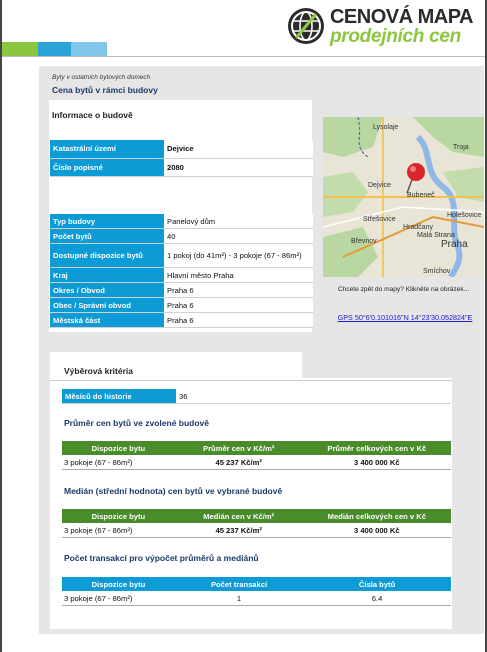 This screenshot has width=487, height=652. What do you see at coordinates (436, 235) in the screenshot?
I see `map-label: Malá Strana` at bounding box center [436, 235].